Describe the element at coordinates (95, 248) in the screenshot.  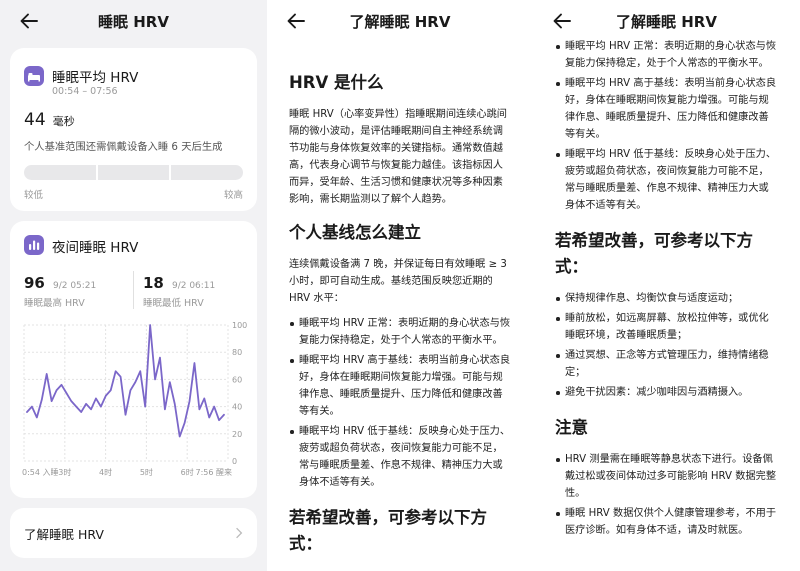
I see `card-title: 夜间睡眠 HRV` at that location.